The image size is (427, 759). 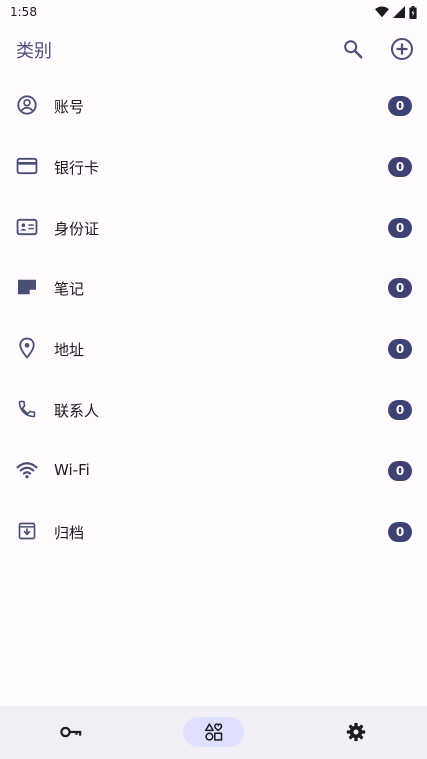 What do you see at coordinates (399, 12) in the screenshot?
I see `signal-icon` at bounding box center [399, 12].